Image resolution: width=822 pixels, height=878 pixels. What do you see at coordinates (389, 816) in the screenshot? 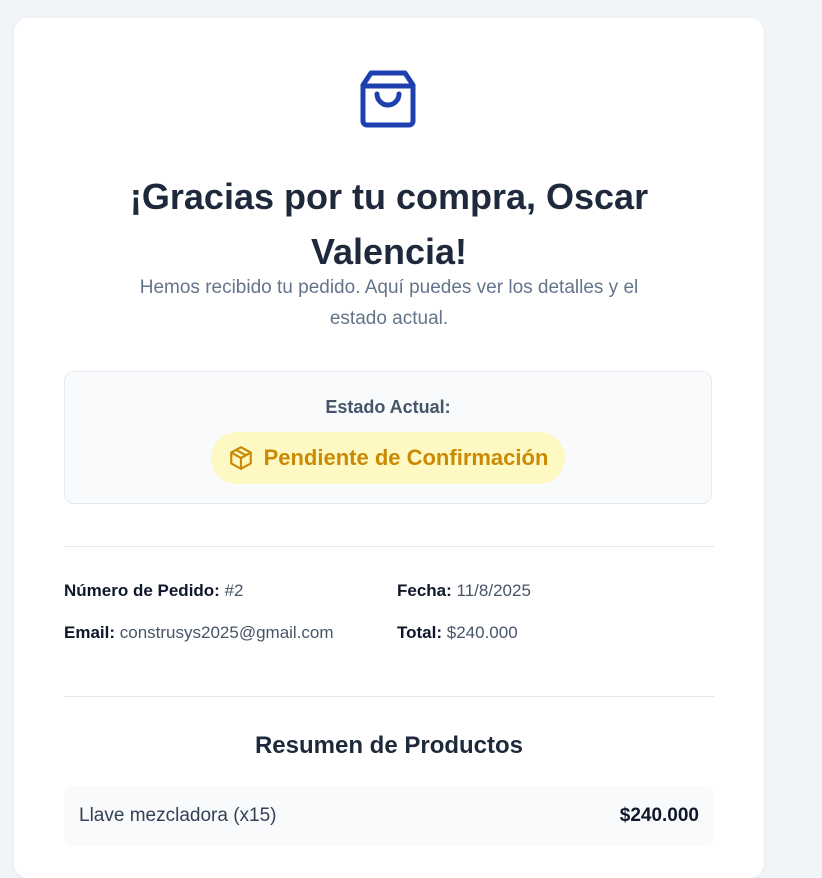
I see `list-item: Llave mezcladora (x15) $240.000` at bounding box center [389, 816].